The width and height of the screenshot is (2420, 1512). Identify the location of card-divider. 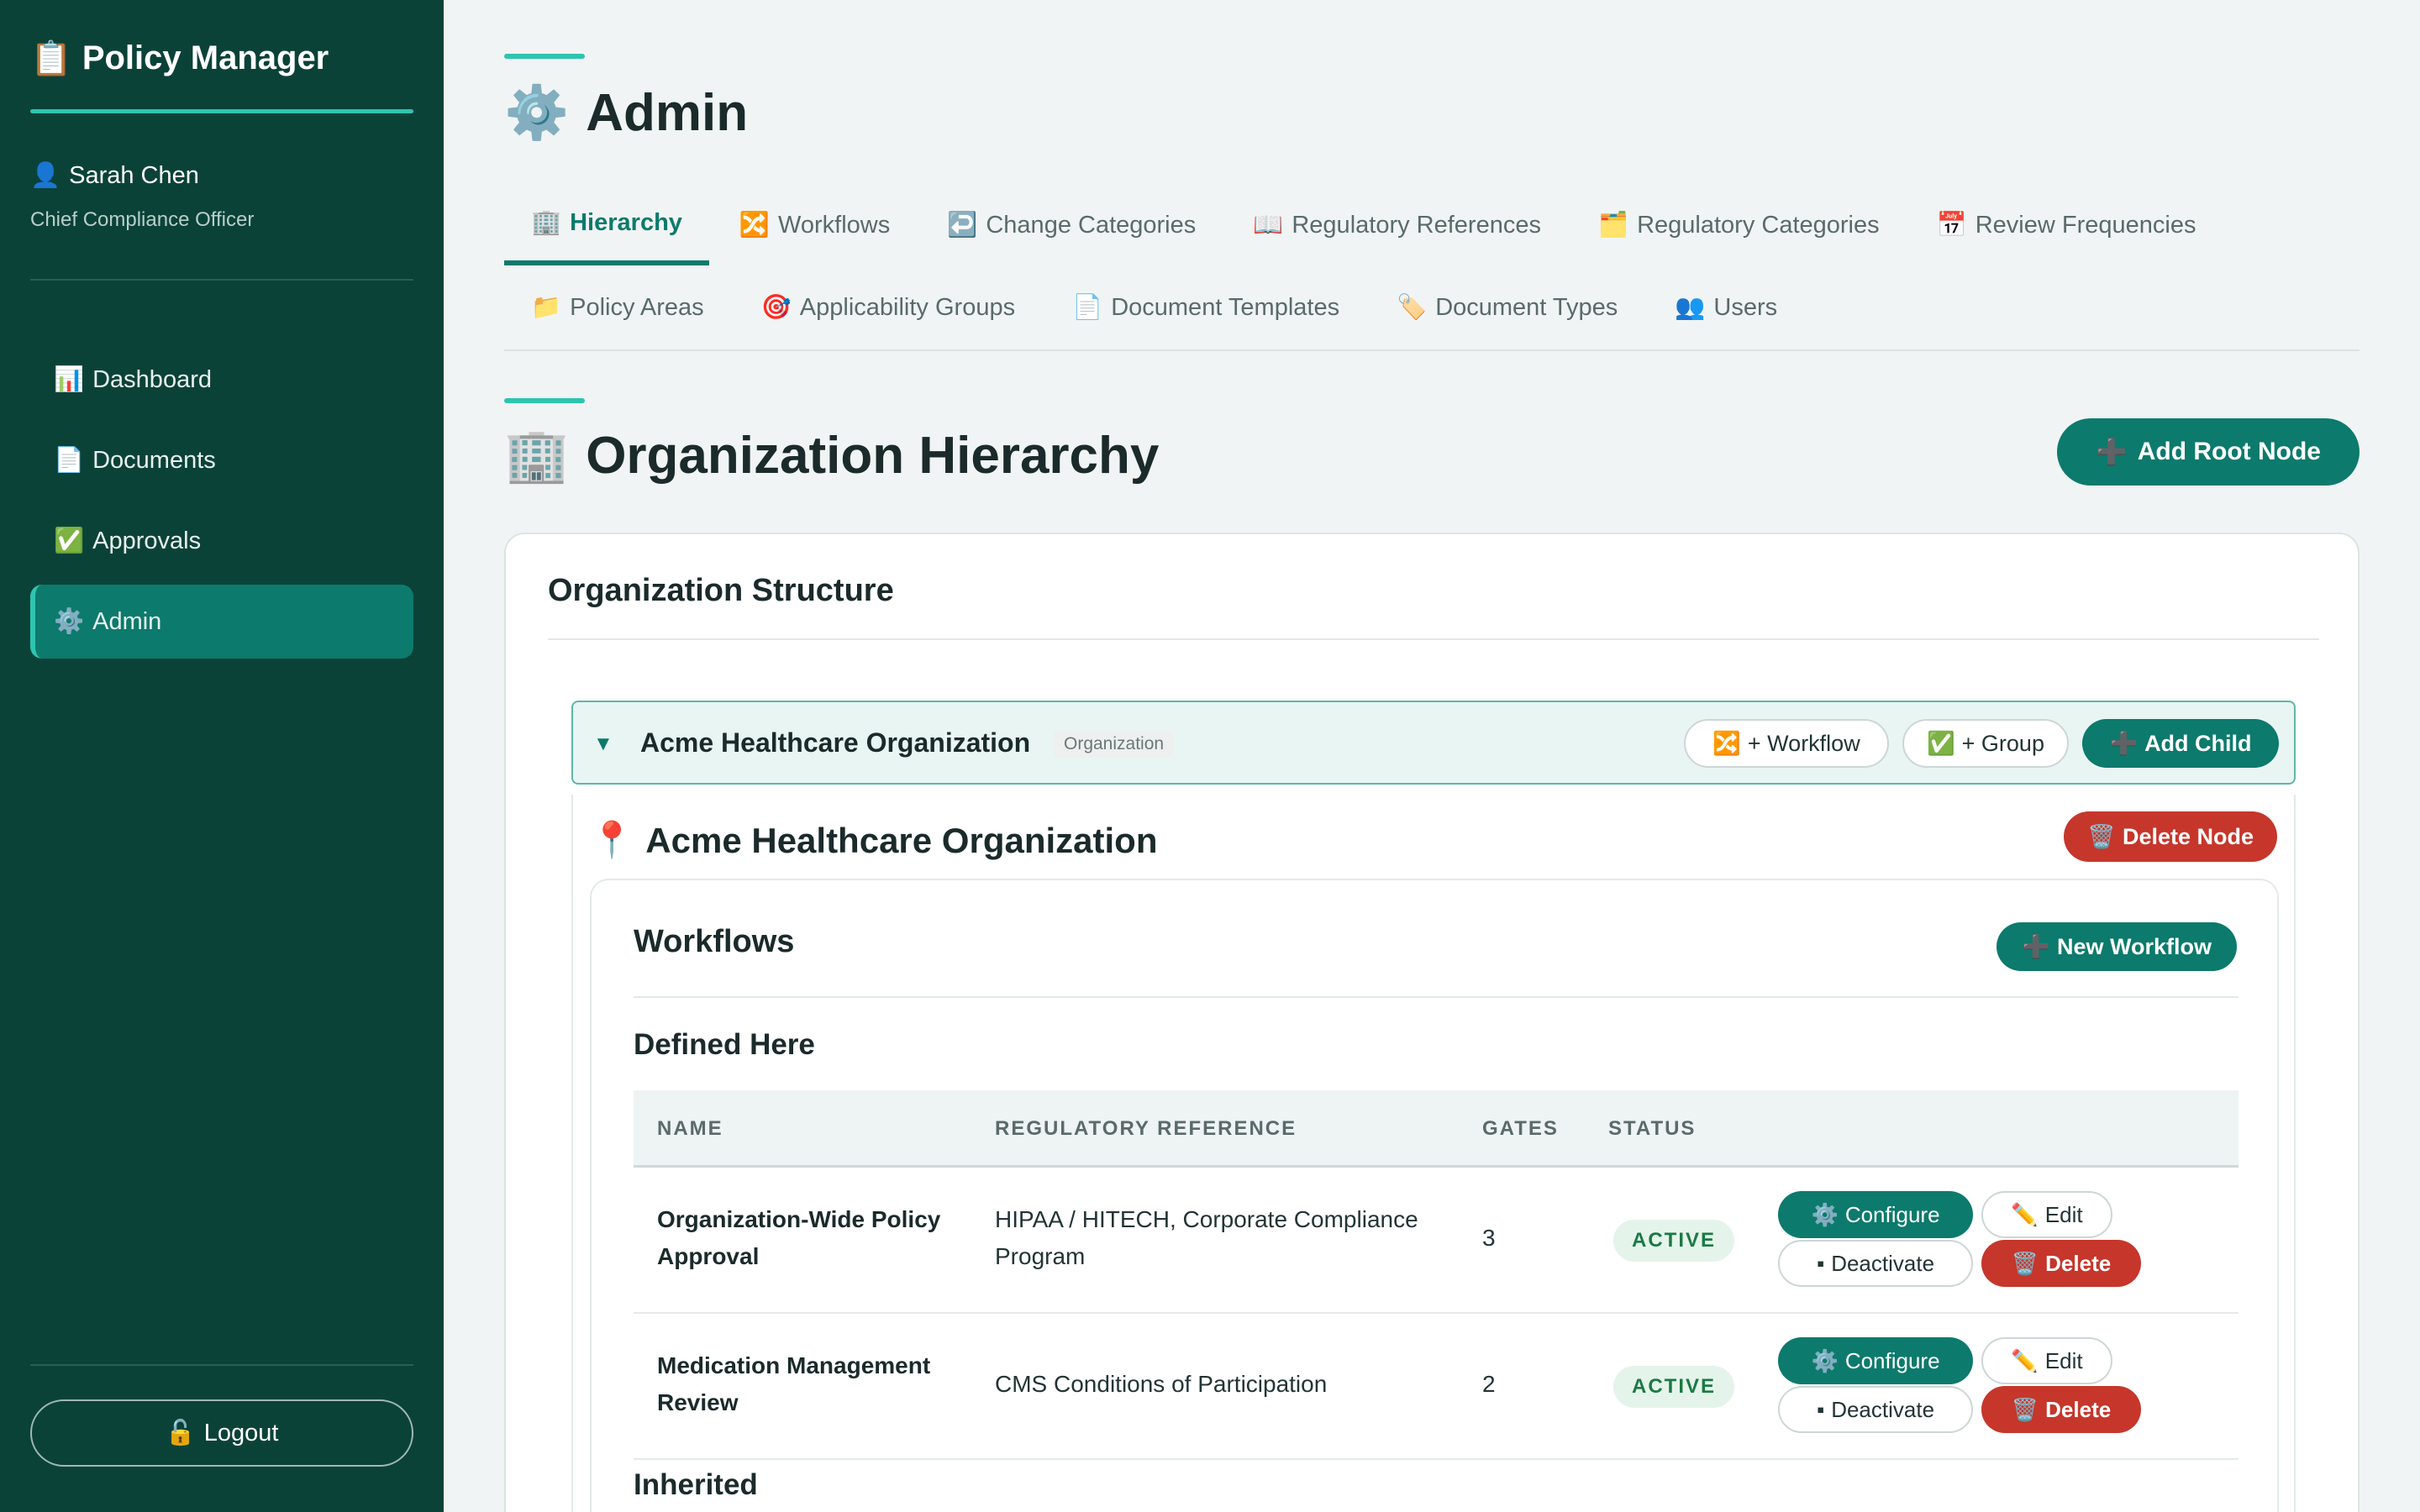
(1434, 639).